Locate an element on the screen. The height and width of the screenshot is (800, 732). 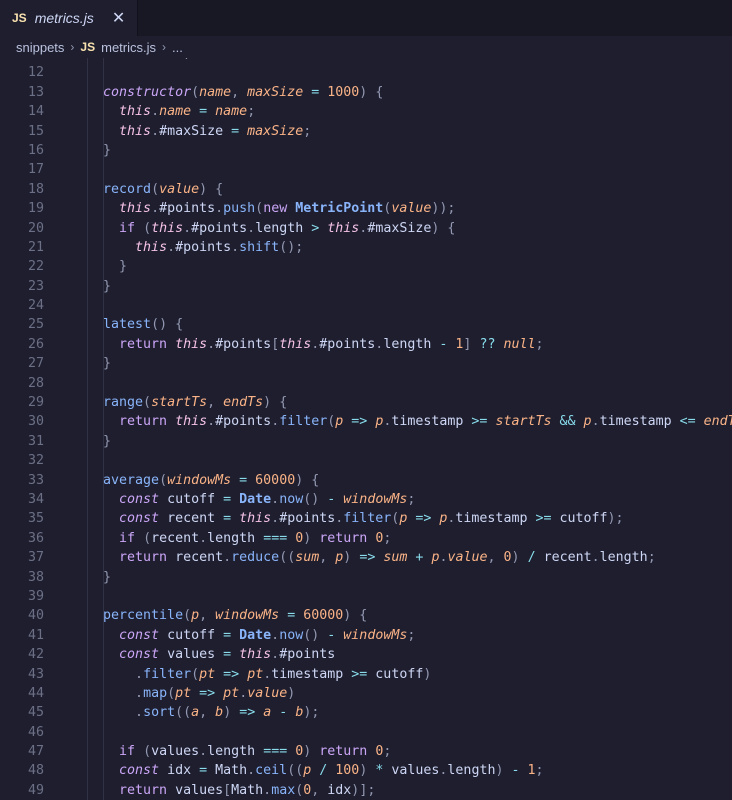
code-line: 32 is located at coordinates (366, 460).